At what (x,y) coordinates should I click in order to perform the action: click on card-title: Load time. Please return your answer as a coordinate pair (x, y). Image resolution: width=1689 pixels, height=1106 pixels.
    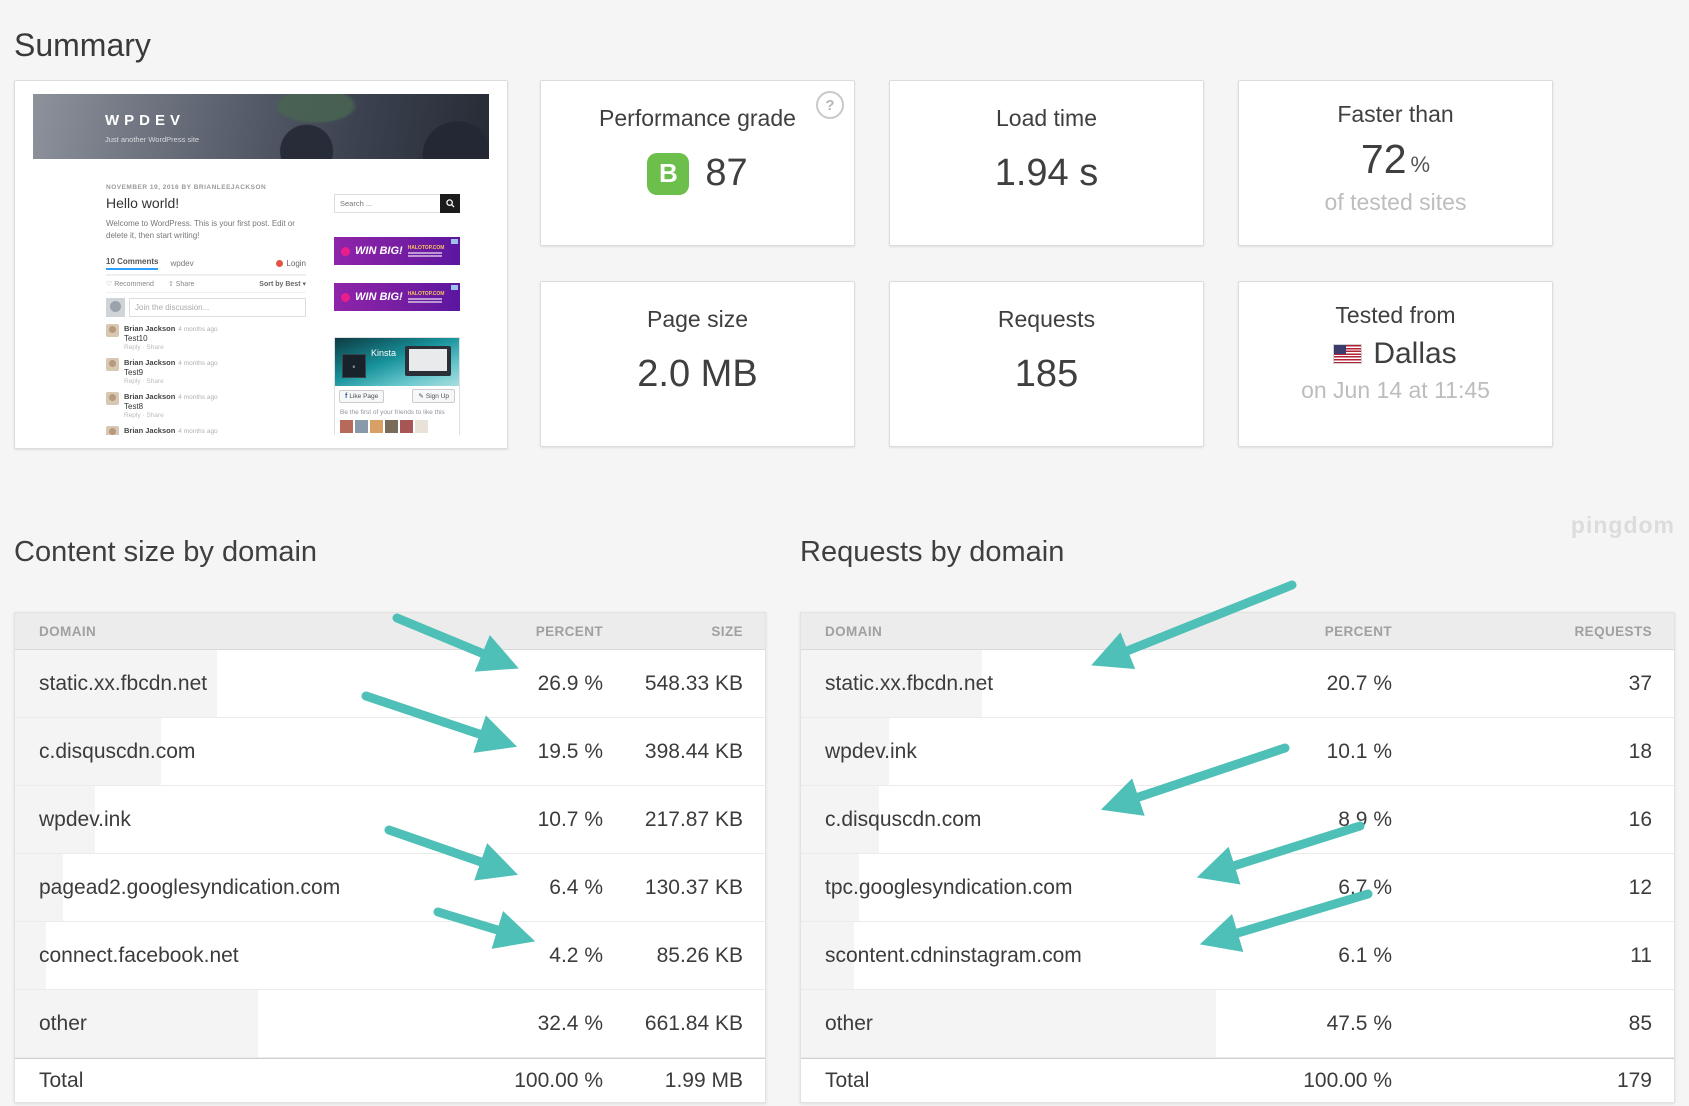
    Looking at the image, I should click on (1046, 118).